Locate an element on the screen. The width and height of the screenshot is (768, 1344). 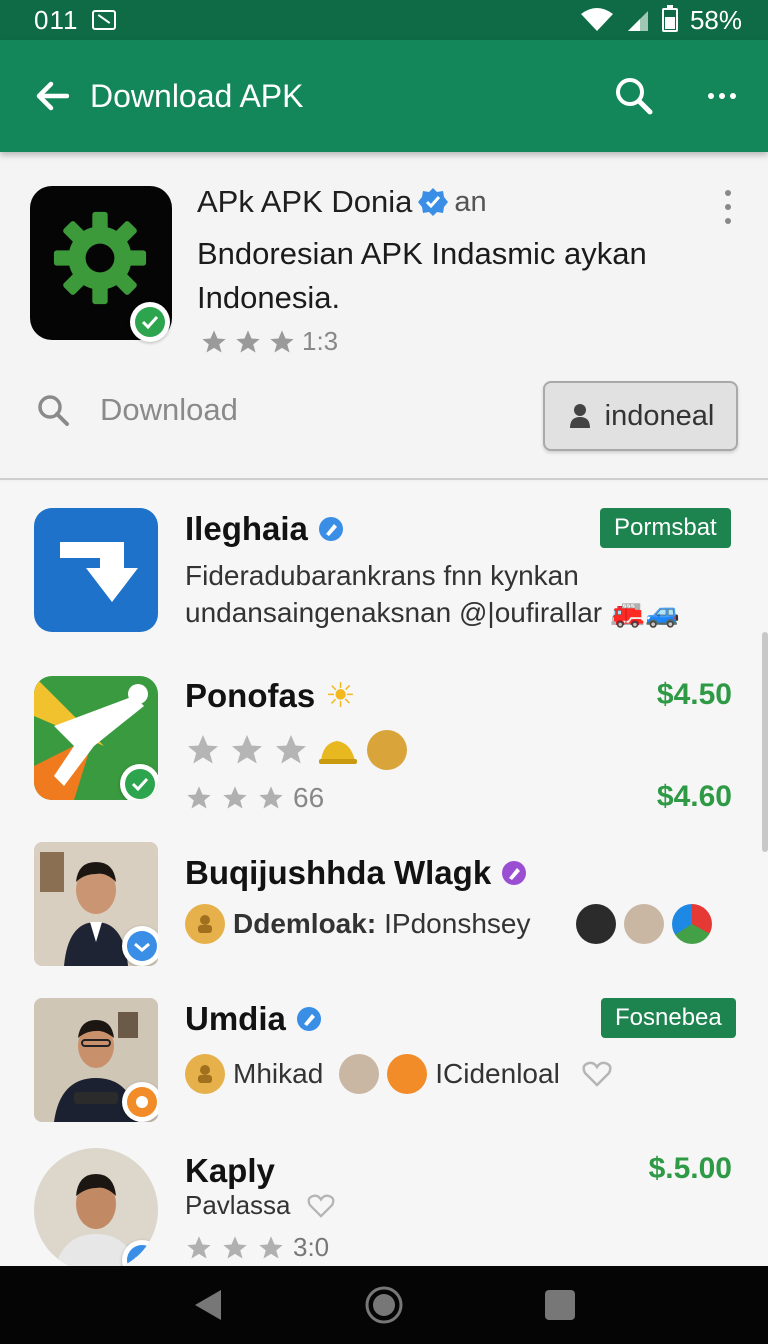
wifi-icon is located at coordinates (596, 19).